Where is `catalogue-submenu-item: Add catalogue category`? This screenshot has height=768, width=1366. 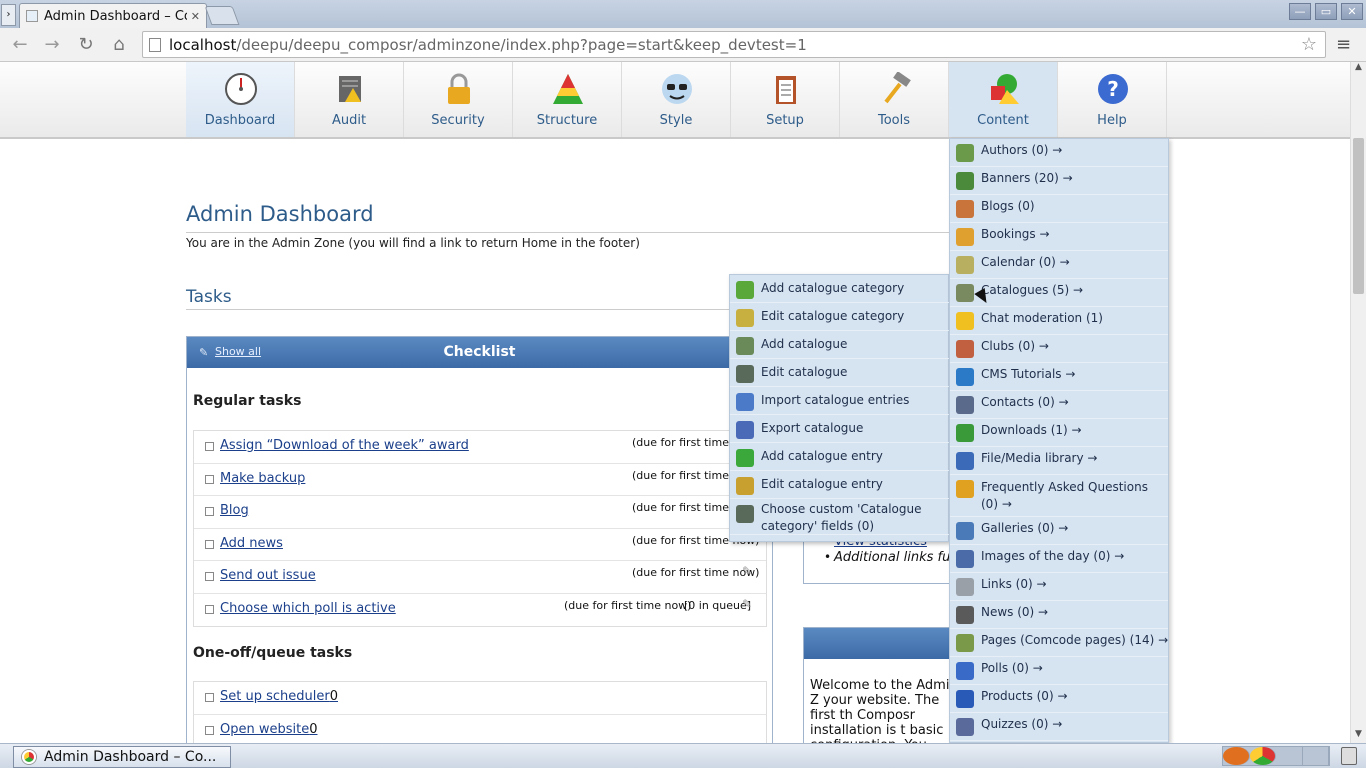
catalogue-submenu-item: Add catalogue category is located at coordinates (840, 289).